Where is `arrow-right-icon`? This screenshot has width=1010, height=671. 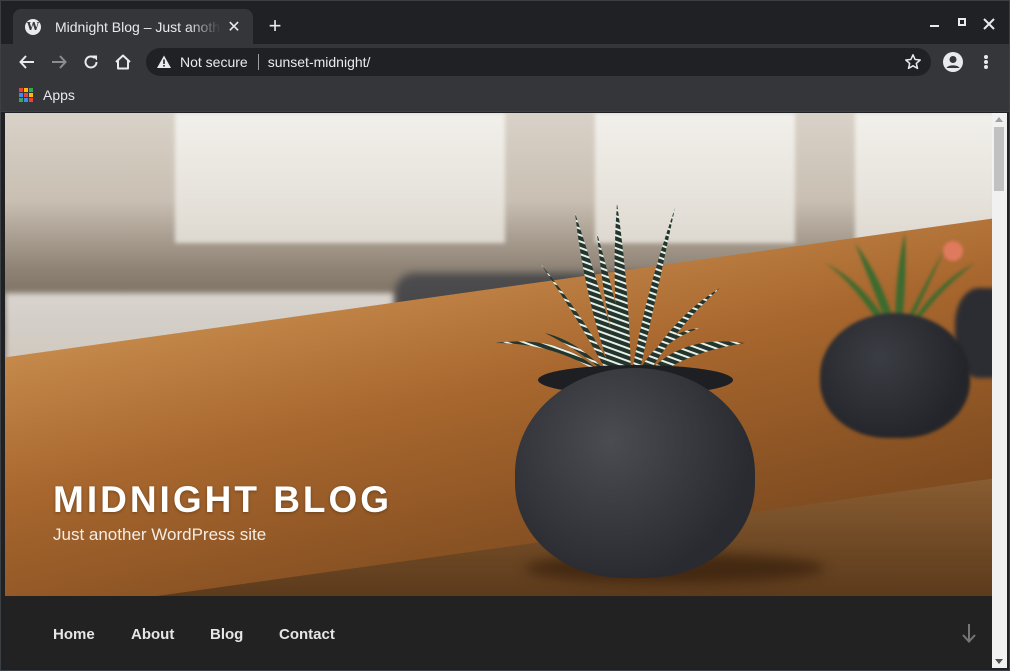 arrow-right-icon is located at coordinates (59, 62).